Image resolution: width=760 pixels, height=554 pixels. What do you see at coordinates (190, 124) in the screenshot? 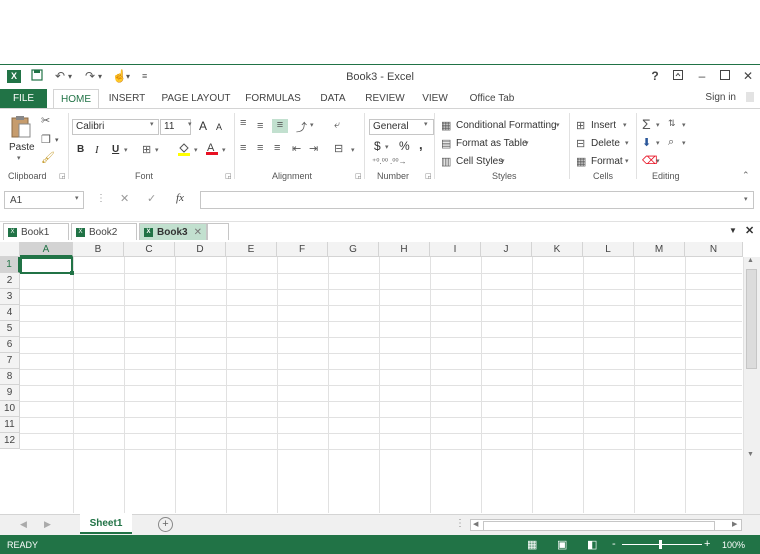
I see `font-size-chevron-down-icon: ▾` at bounding box center [190, 124].